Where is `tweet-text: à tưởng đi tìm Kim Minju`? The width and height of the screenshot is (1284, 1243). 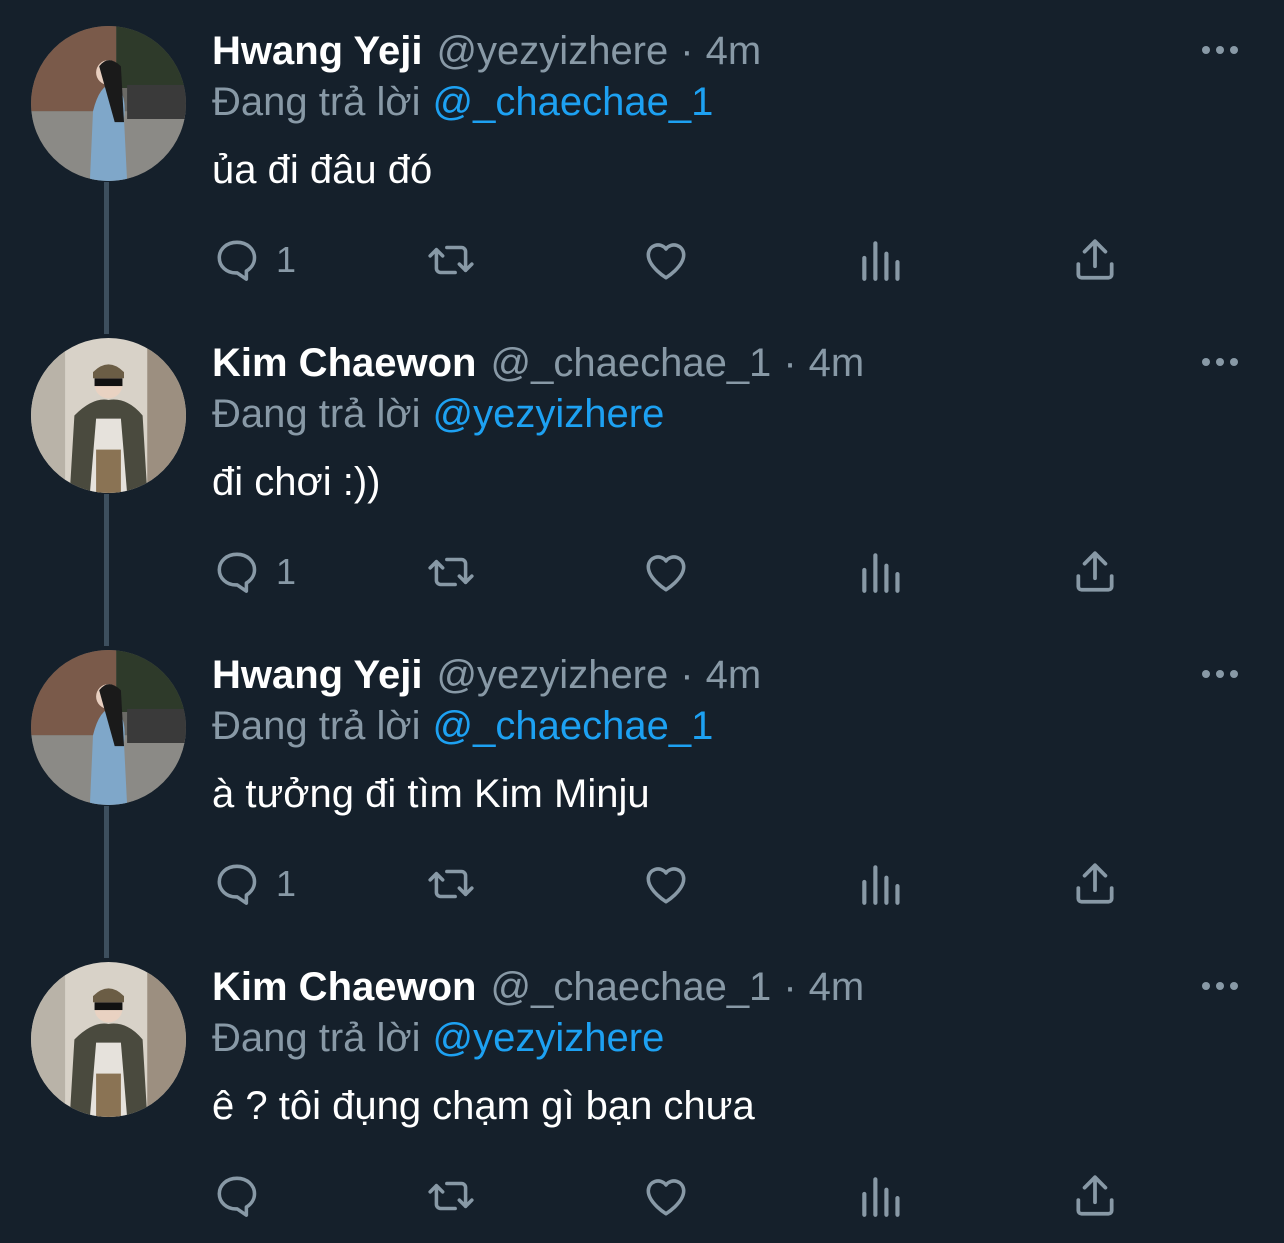 tweet-text: à tưởng đi tìm Kim Minju is located at coordinates (431, 794).